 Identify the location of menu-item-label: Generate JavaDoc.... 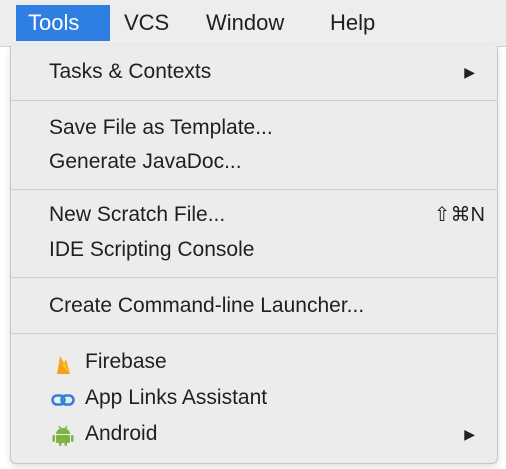
(145, 161).